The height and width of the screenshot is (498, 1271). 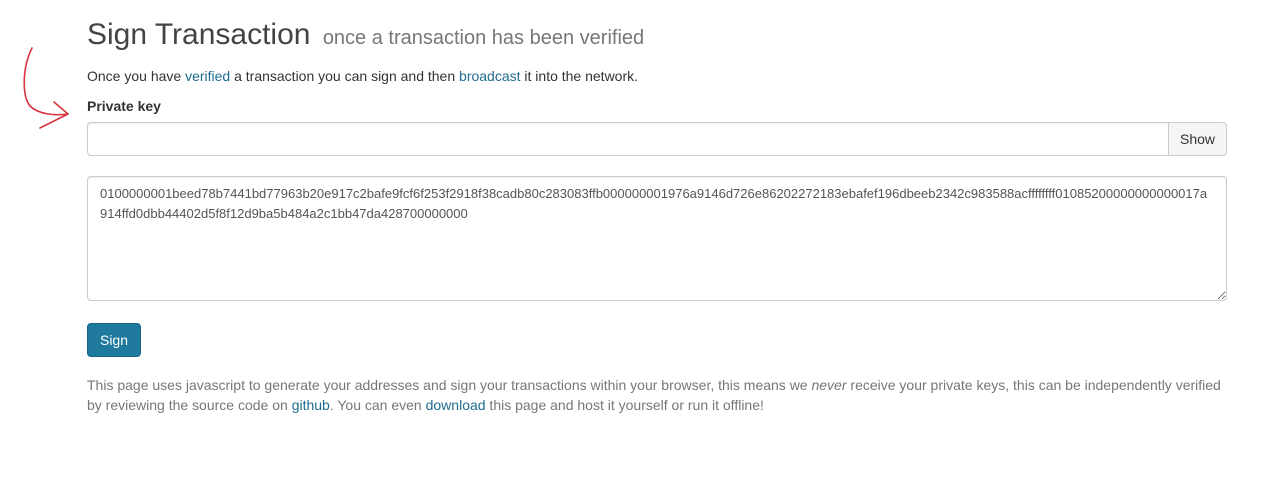 I want to click on sign-button: Sign, so click(x=114, y=340).